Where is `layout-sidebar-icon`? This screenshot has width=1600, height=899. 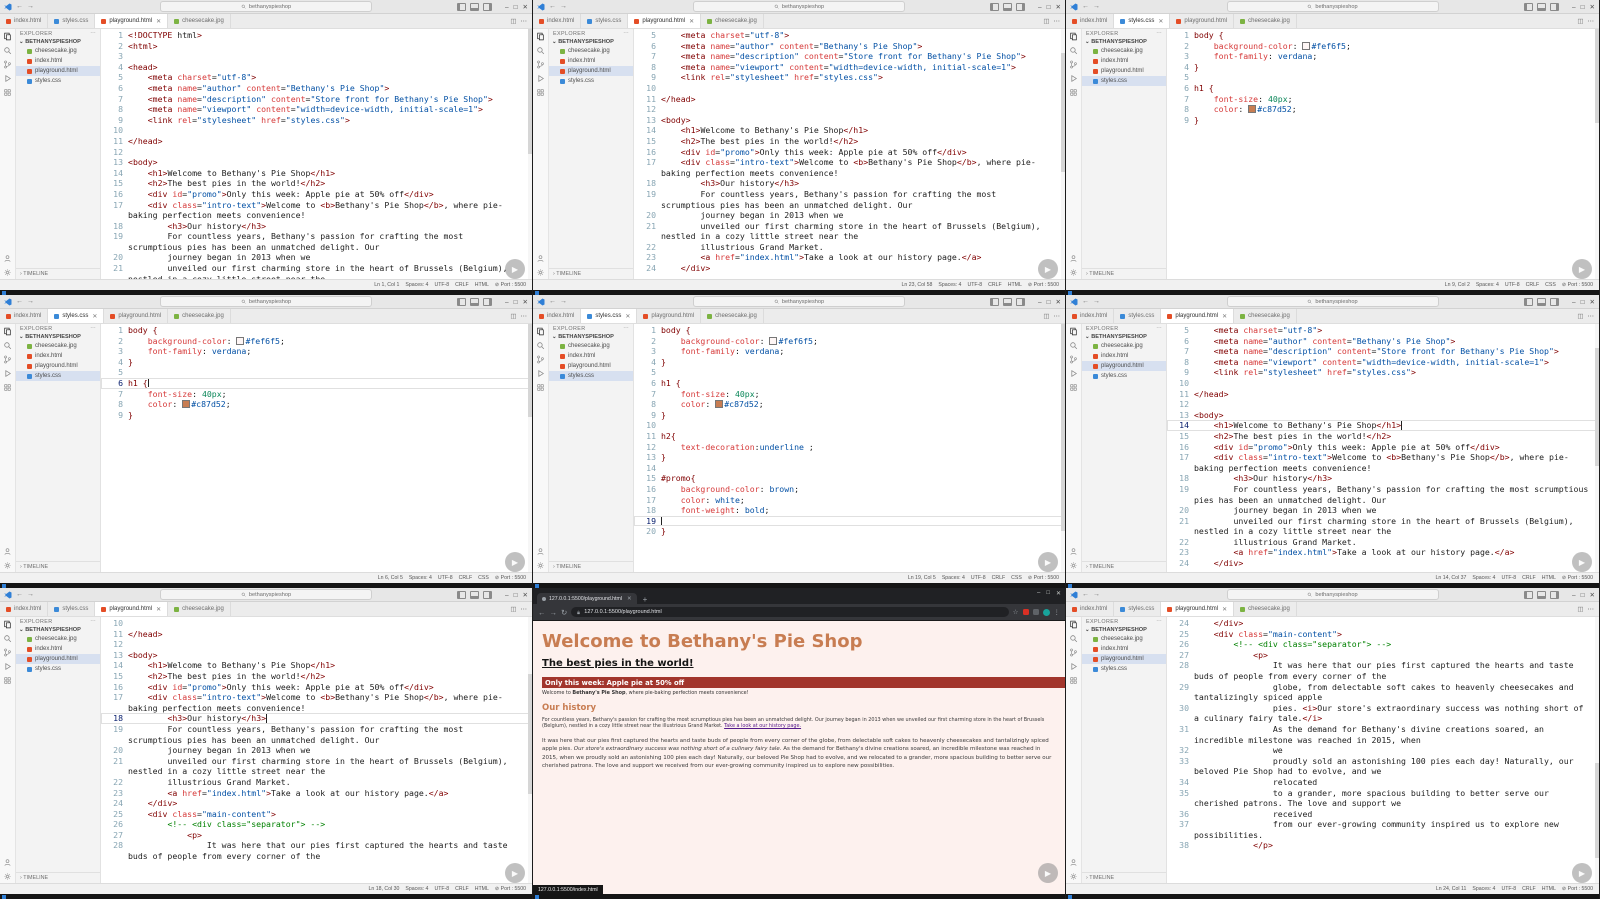
layout-sidebar-icon is located at coordinates (461, 301).